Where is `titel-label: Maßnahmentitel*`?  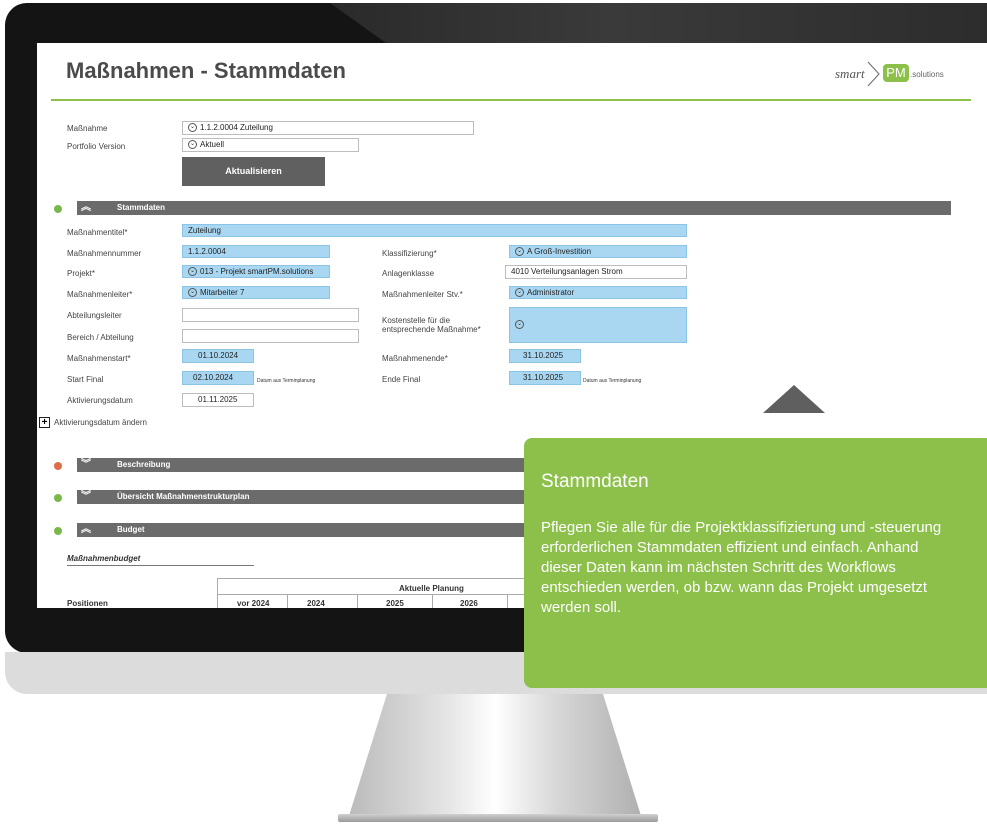
titel-label: Maßnahmentitel* is located at coordinates (97, 232).